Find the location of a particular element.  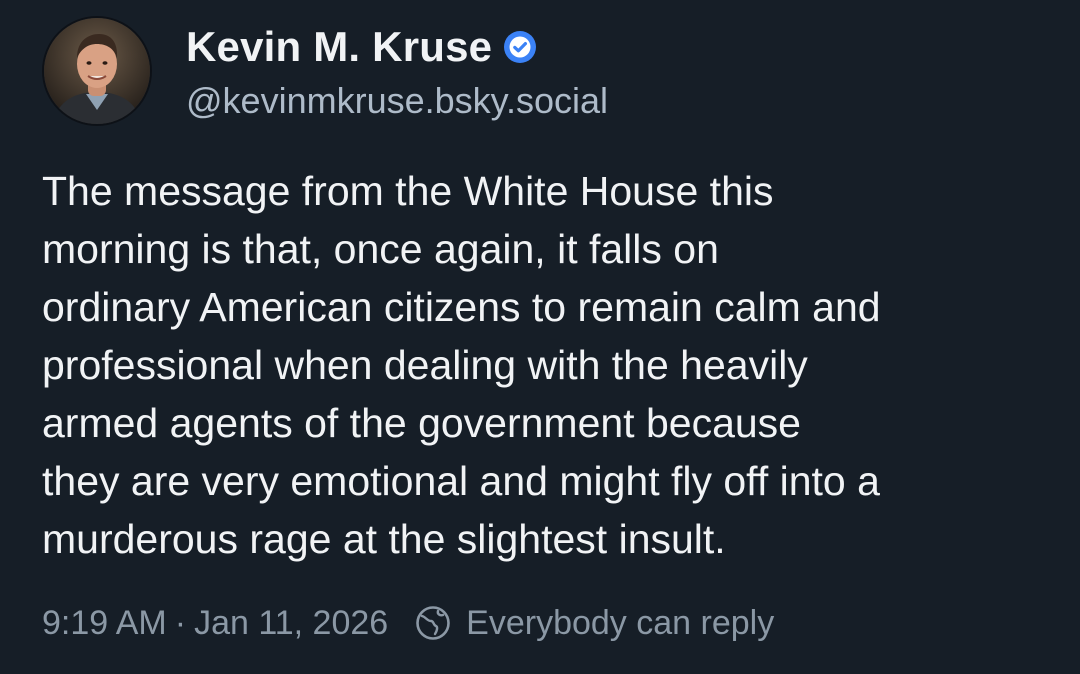

post-date: Jan 11, 2026 is located at coordinates (291, 623).